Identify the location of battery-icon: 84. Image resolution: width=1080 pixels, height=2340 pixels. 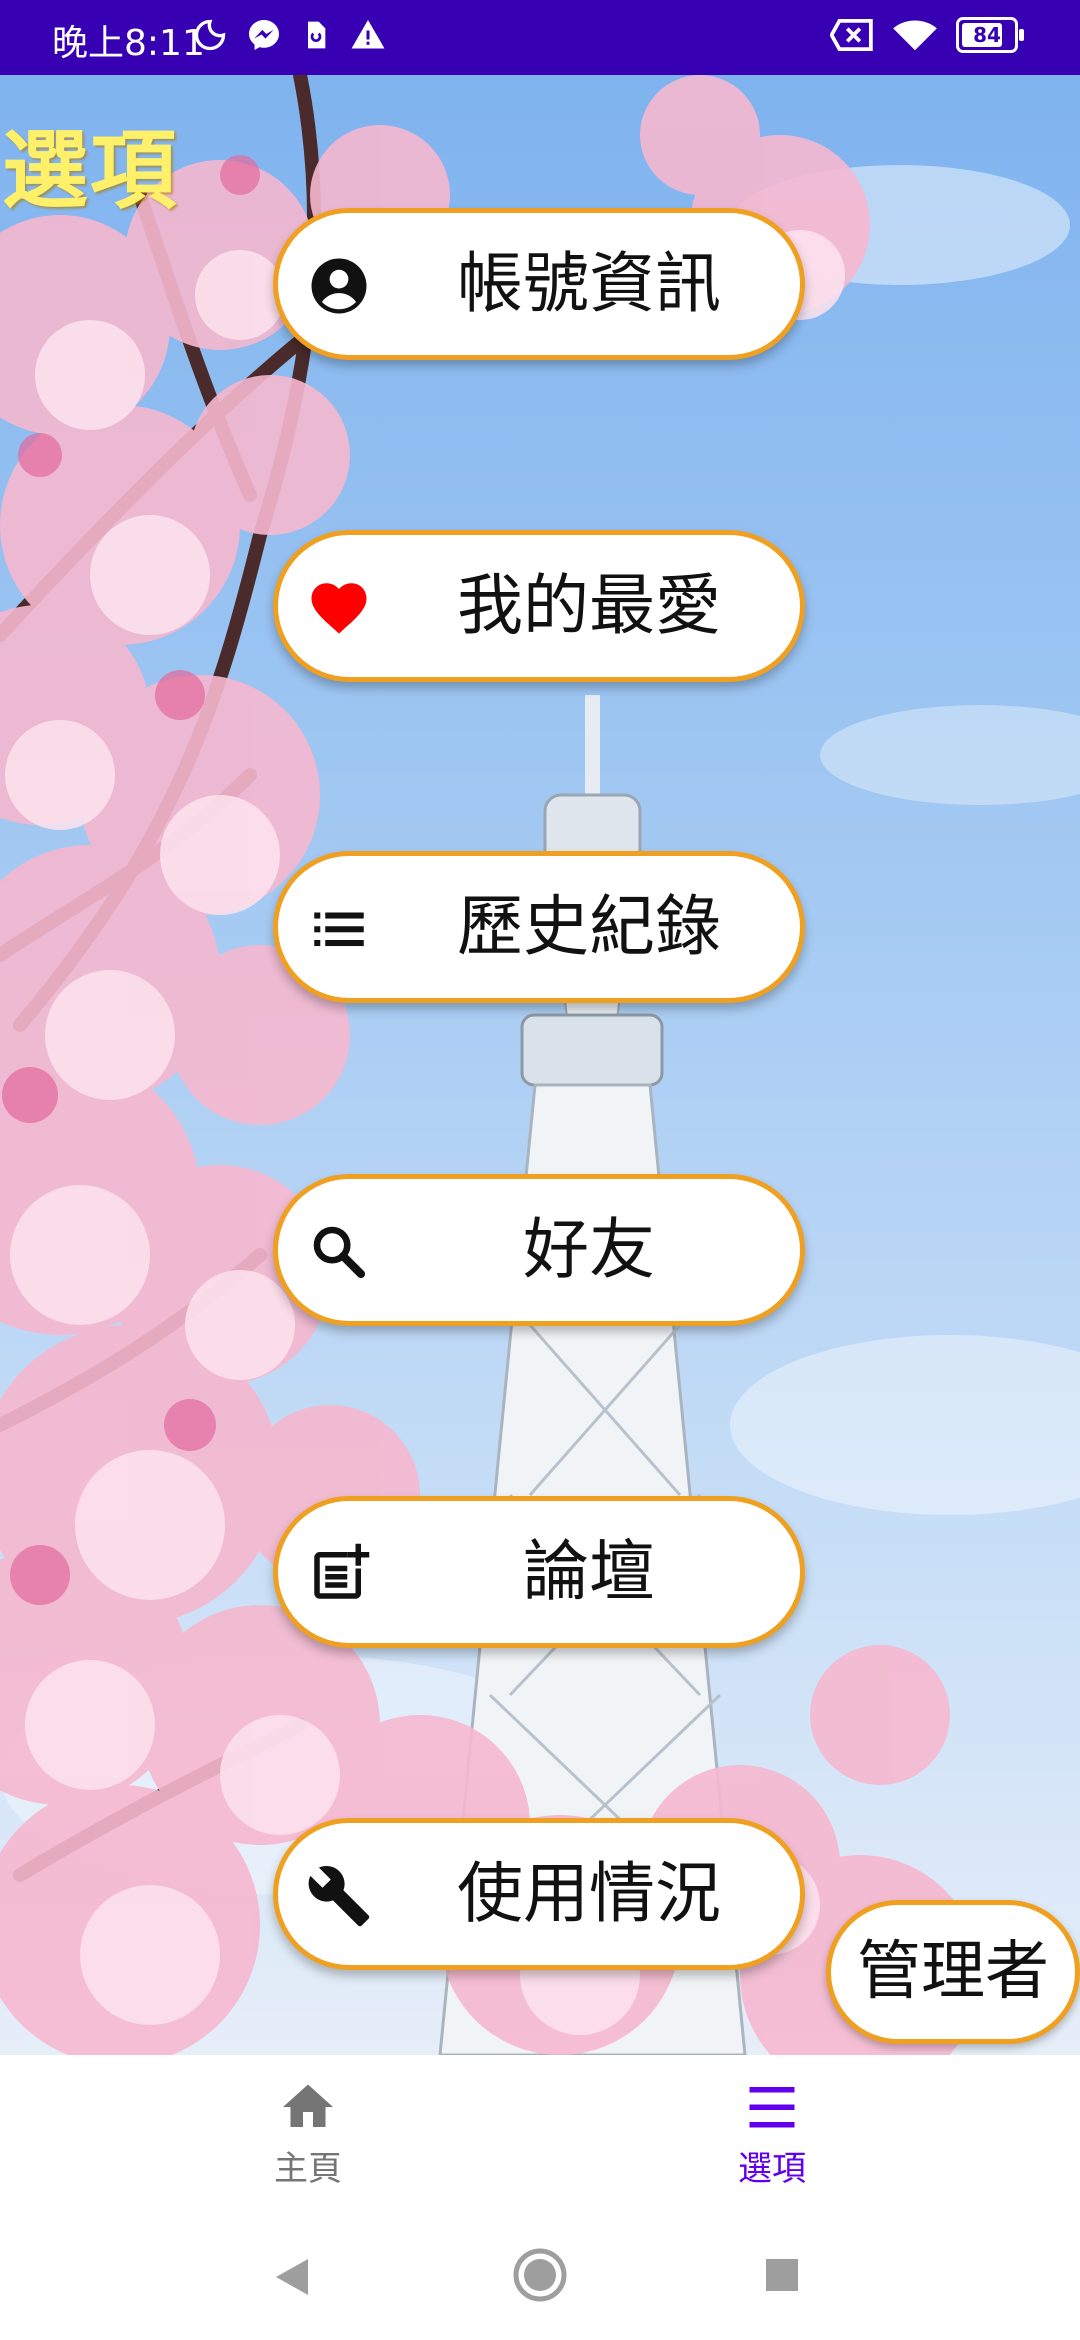
(990, 35).